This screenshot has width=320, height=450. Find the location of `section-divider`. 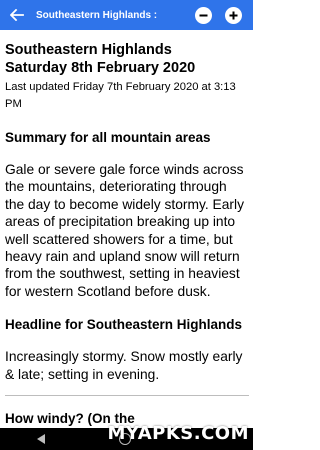

section-divider is located at coordinates (127, 396).